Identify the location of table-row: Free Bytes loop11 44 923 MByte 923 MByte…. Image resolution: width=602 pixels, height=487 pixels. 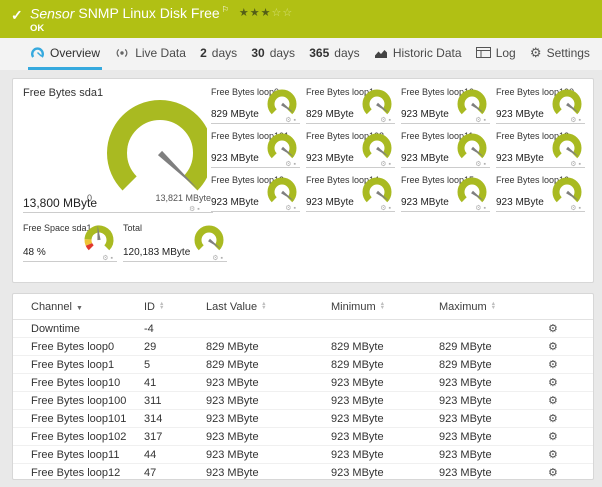
(303, 454).